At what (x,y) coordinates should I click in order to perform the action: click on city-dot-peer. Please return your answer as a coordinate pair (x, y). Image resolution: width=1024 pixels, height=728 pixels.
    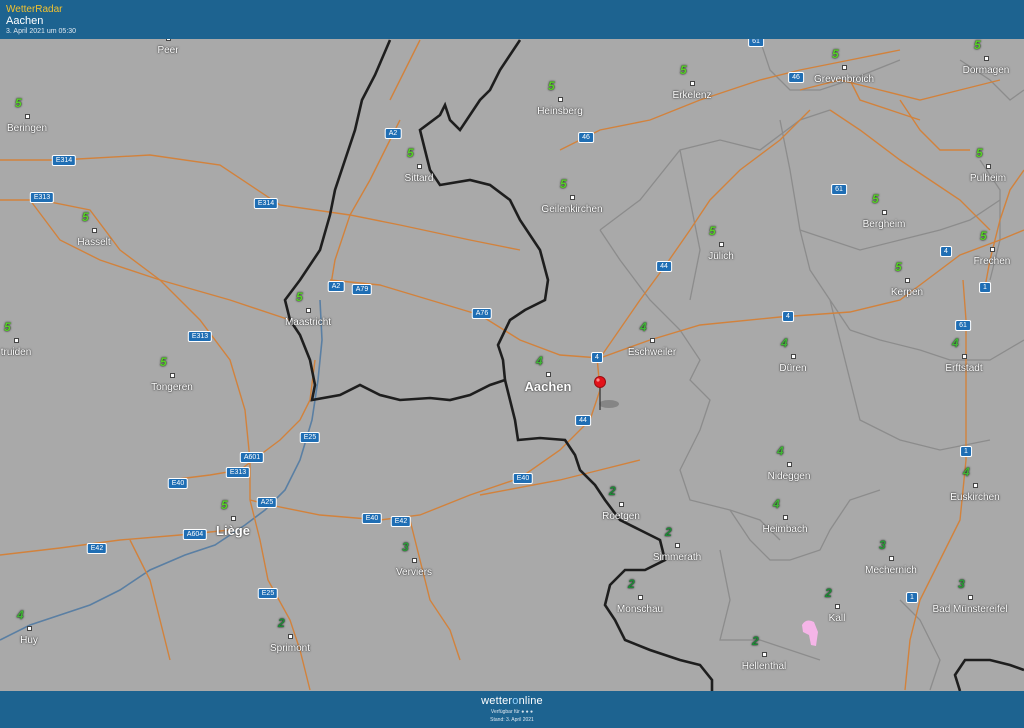
    Looking at the image, I should click on (168, 40).